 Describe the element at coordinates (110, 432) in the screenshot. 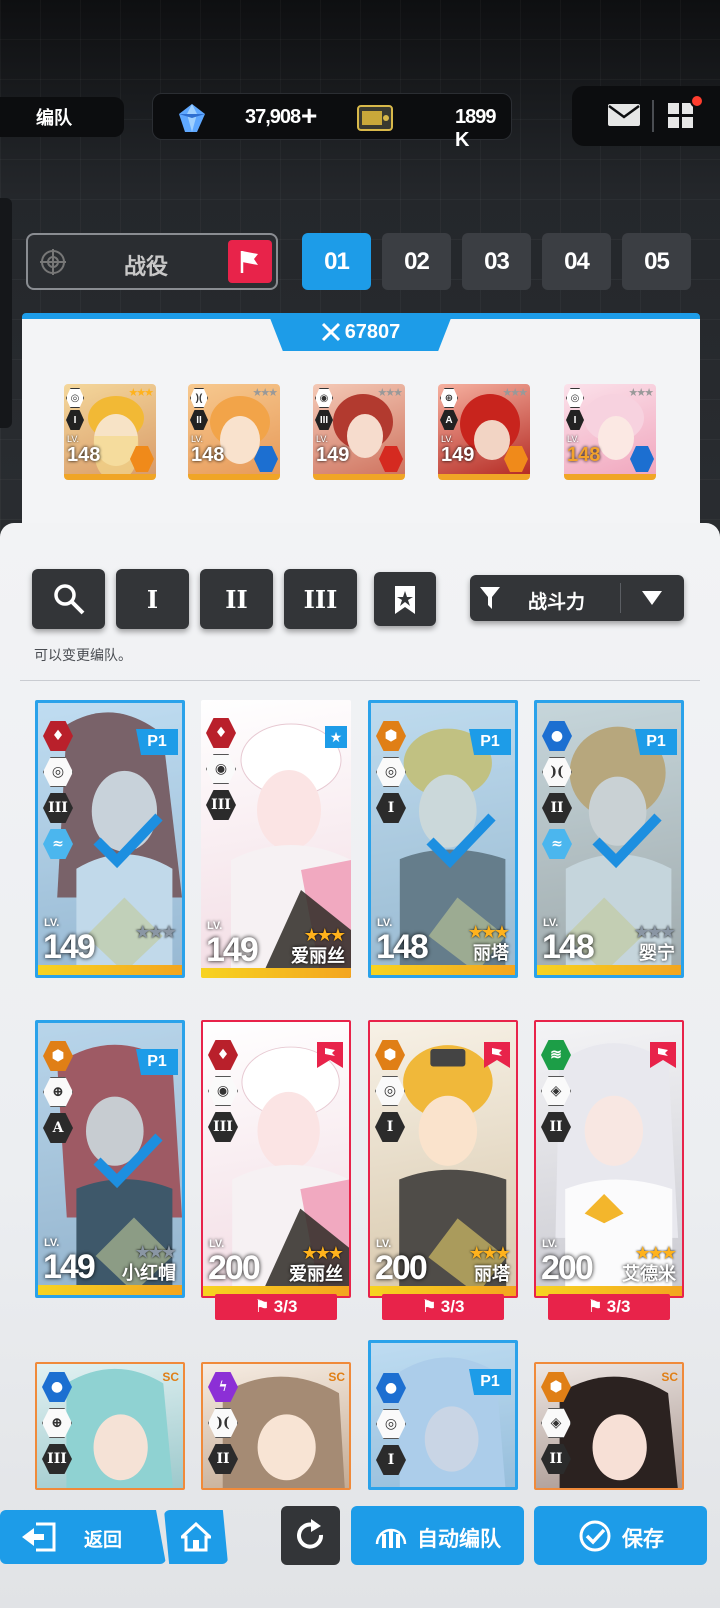

I see `squad-slot-1: ◎ I LV. 148 ★★★` at that location.